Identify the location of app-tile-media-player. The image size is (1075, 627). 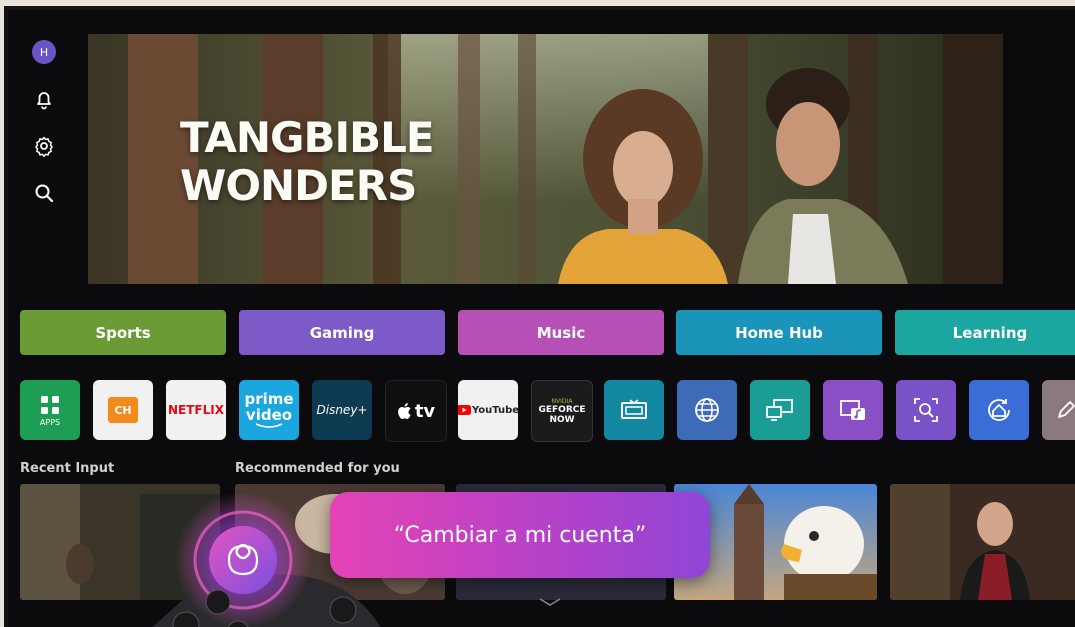
(853, 410).